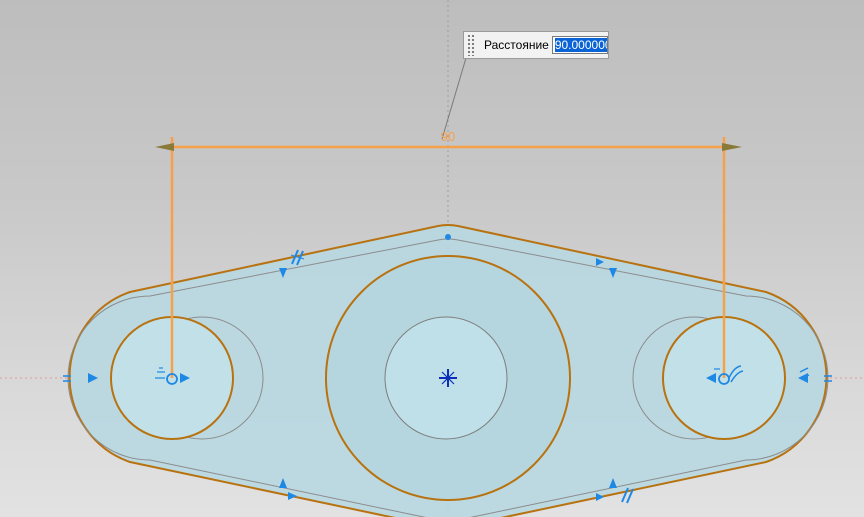 This screenshot has width=864, height=517. Describe the element at coordinates (448, 237) in the screenshot. I see `top-point-icon` at that location.